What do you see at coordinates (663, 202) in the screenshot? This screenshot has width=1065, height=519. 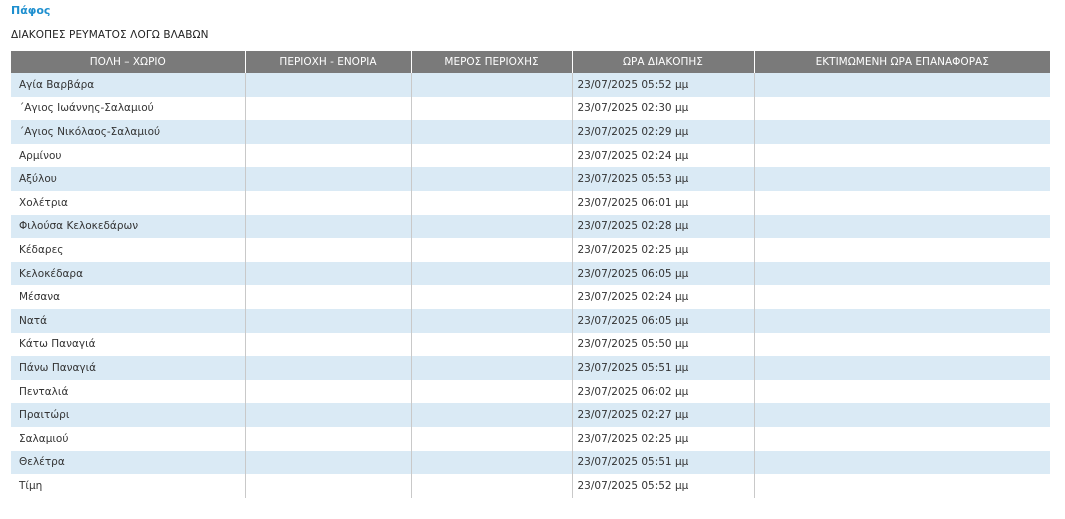 I see `cell-outage-time: 23/07/2025 06:01 μμ` at bounding box center [663, 202].